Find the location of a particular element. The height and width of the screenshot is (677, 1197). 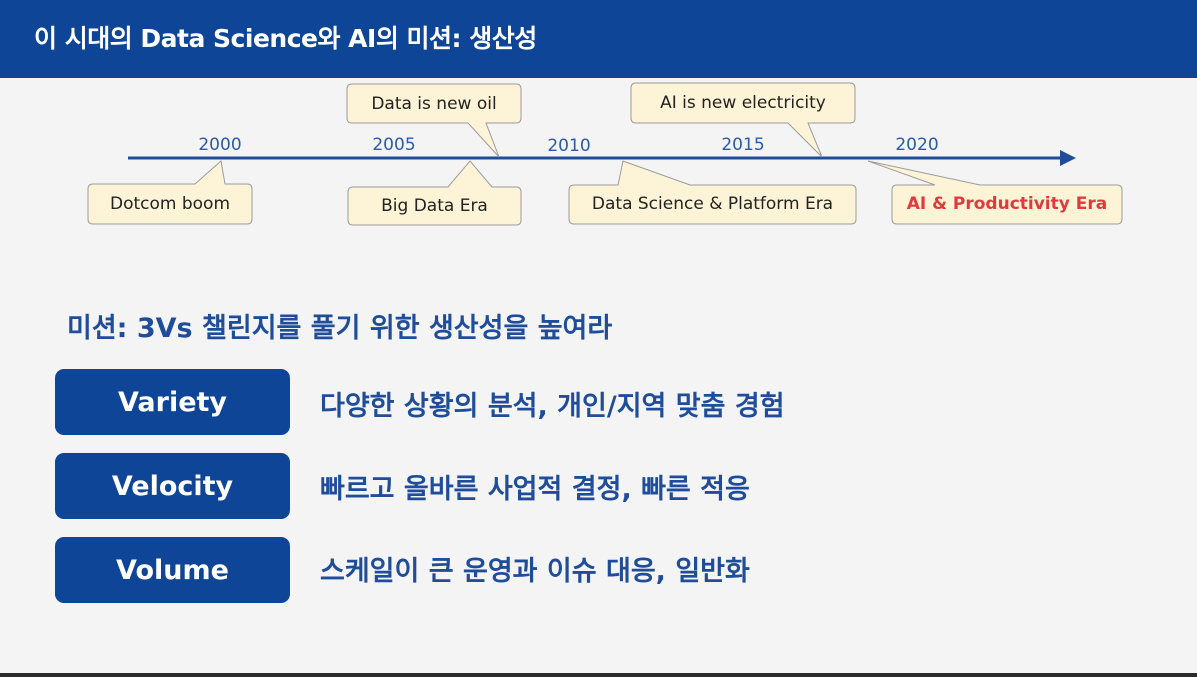

callout-data-science-platform-era: Data Science & Platform Era is located at coordinates (712, 204).